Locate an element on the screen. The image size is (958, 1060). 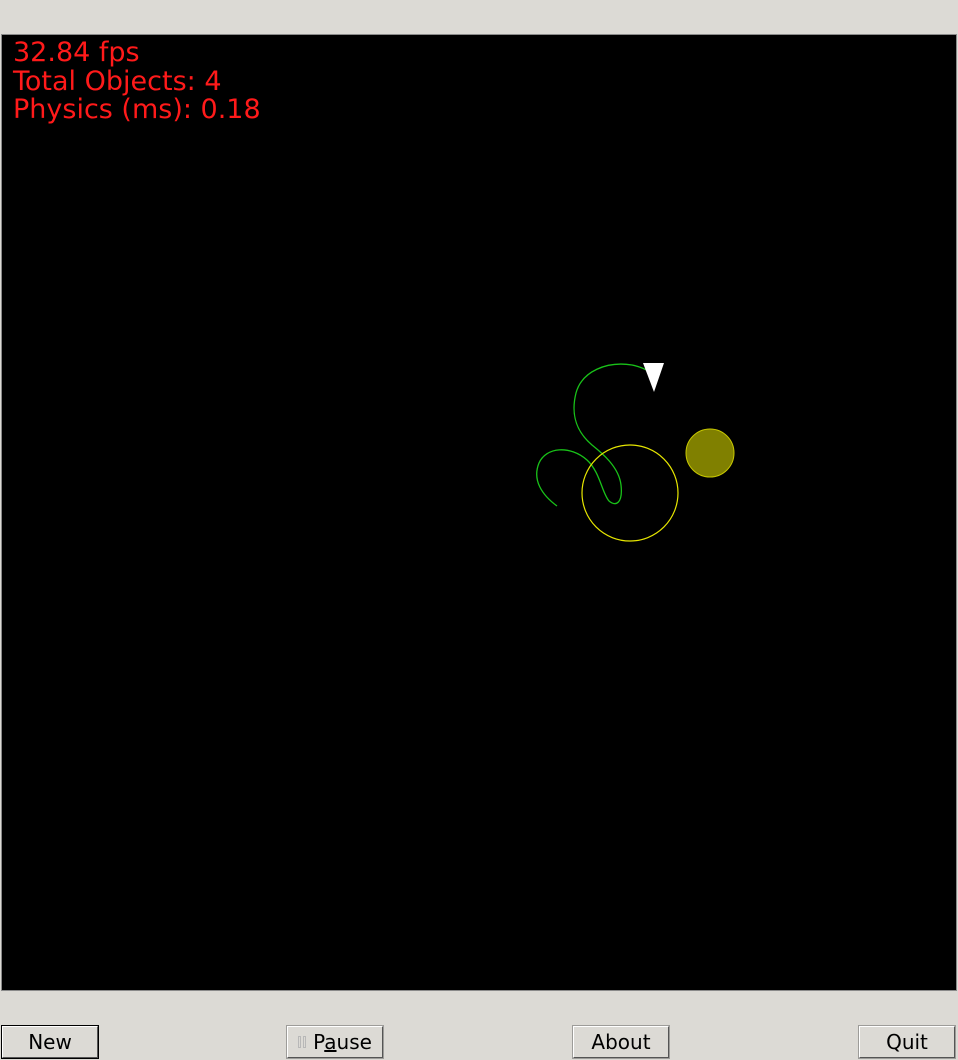
quit-button: Quit is located at coordinates (907, 1042).